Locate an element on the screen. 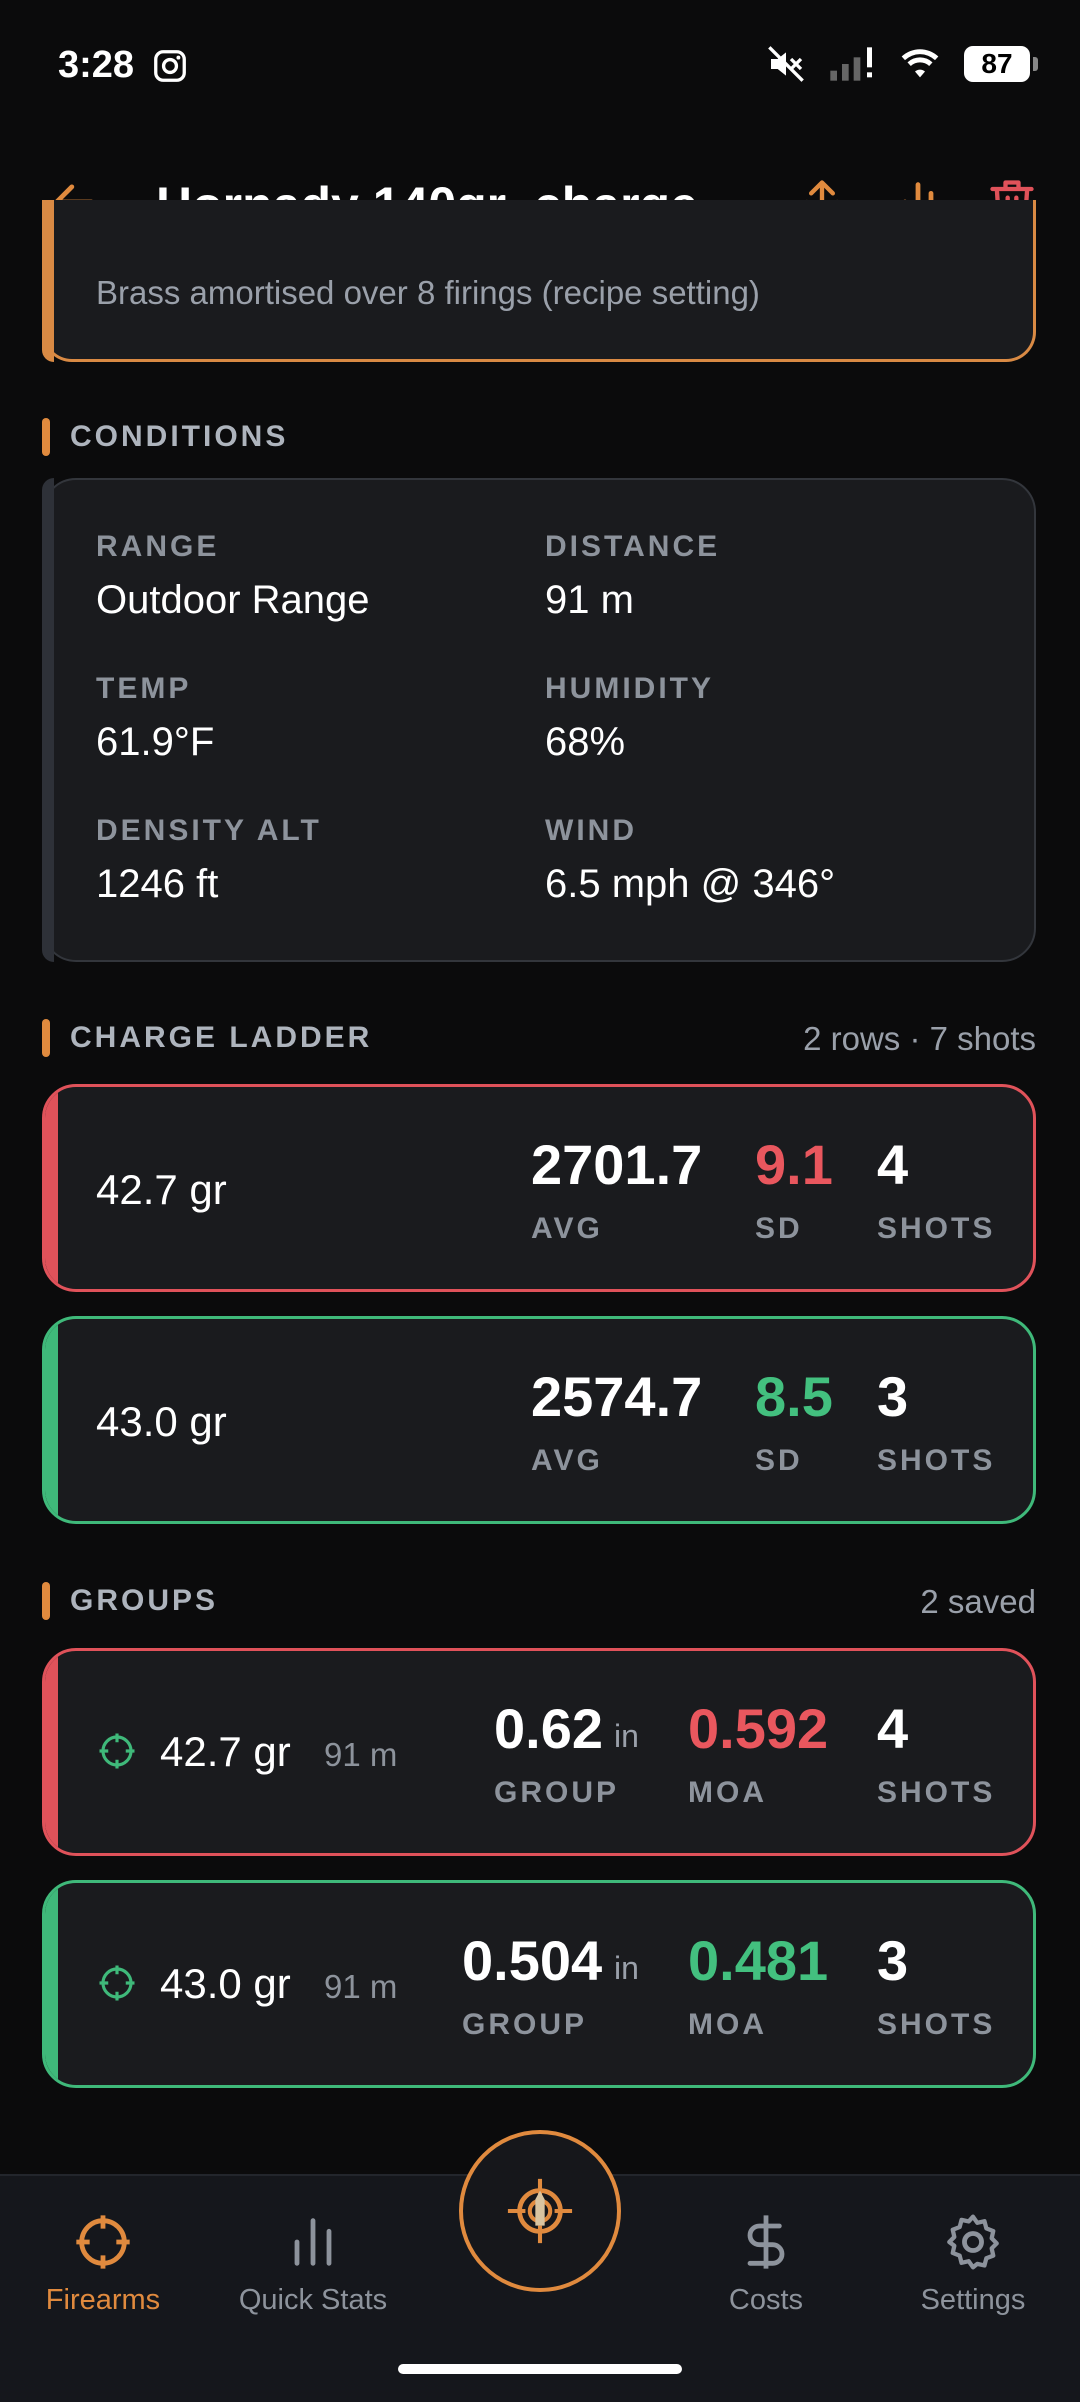 The image size is (1080, 2402). dollar-icon is located at coordinates (766, 2242).